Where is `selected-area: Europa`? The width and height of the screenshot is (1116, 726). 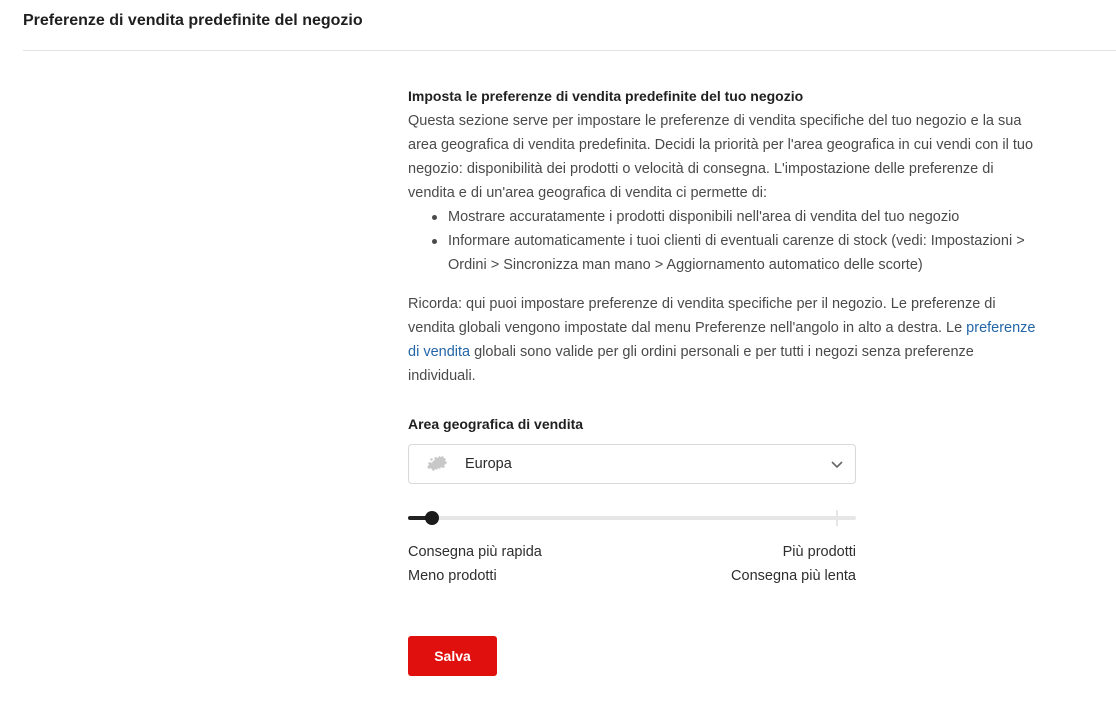 selected-area: Europa is located at coordinates (488, 464).